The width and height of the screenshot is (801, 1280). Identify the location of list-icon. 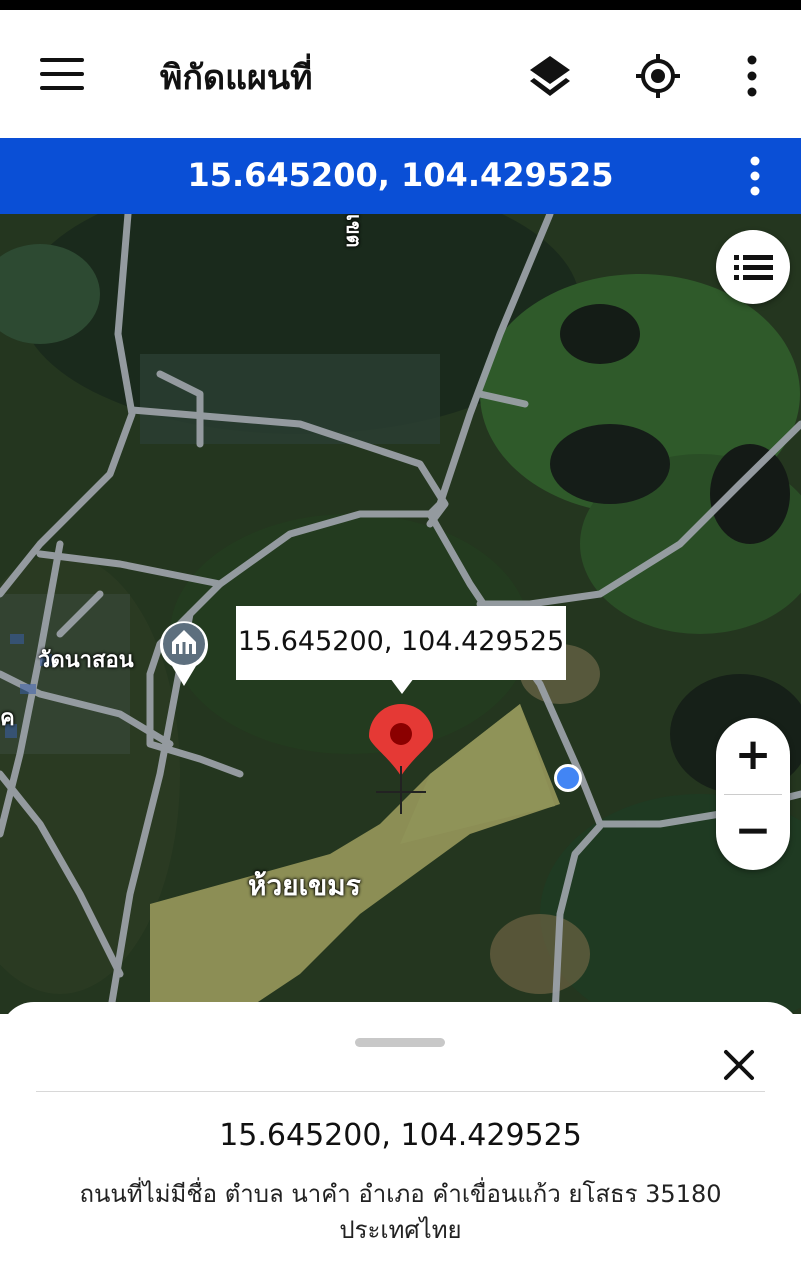
(753, 267).